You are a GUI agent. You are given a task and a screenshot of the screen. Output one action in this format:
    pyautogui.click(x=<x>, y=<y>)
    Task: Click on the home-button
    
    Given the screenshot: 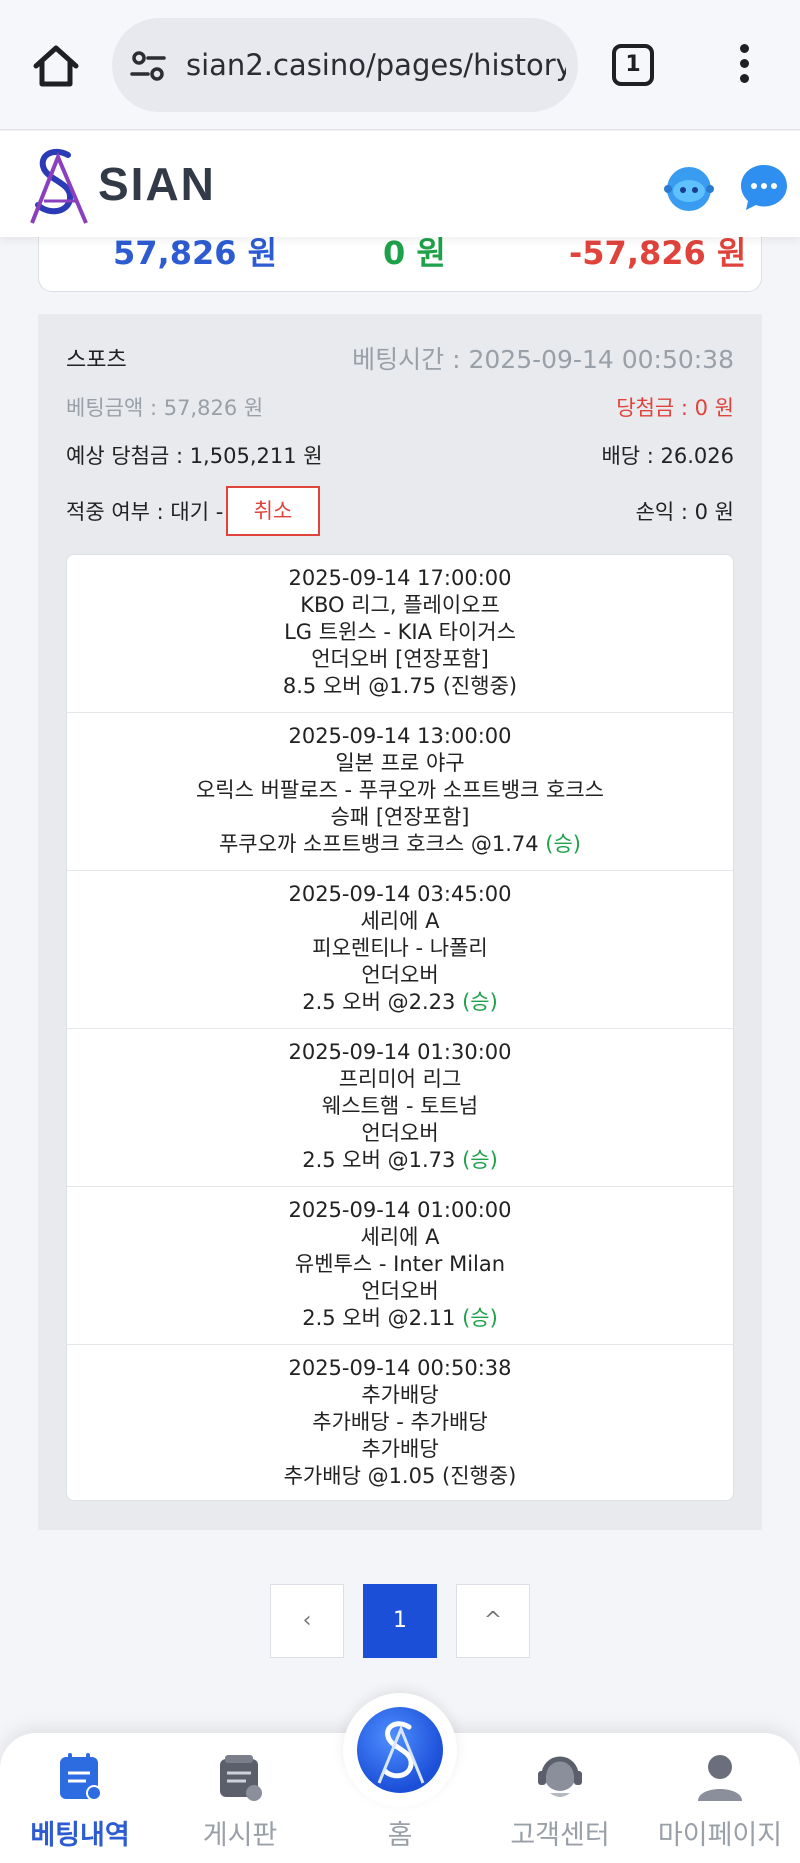 What is the action you would take?
    pyautogui.click(x=400, y=1750)
    